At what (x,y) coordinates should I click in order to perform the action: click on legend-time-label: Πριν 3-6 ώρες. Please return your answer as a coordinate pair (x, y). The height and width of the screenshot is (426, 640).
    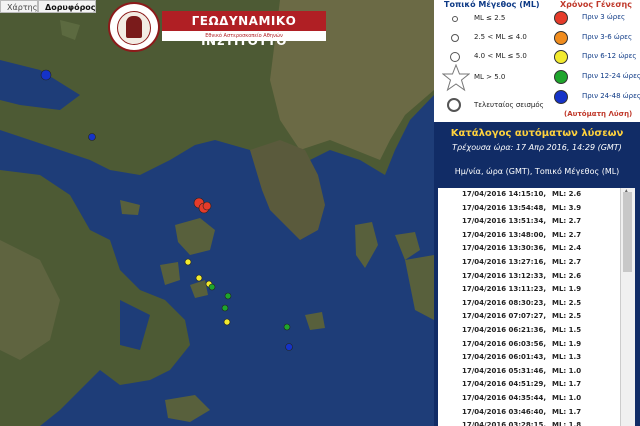
    Looking at the image, I should click on (607, 37).